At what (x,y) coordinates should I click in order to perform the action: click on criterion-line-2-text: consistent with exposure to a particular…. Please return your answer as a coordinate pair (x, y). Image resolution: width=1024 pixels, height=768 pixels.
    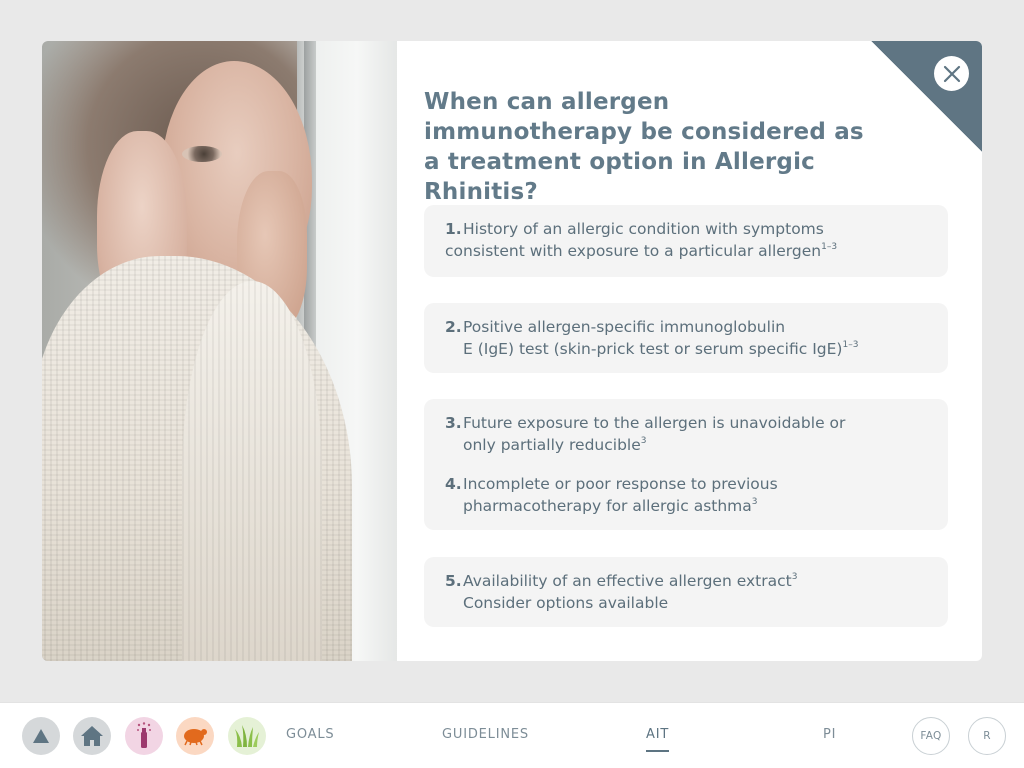
    Looking at the image, I should click on (633, 251).